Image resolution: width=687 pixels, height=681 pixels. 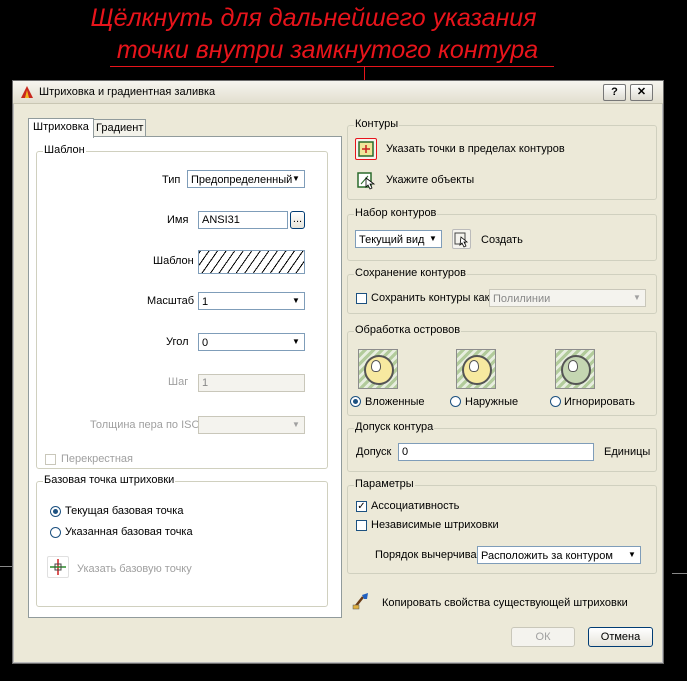 What do you see at coordinates (374, 452) in the screenshot?
I see `tolerance-label: Допуск` at bounding box center [374, 452].